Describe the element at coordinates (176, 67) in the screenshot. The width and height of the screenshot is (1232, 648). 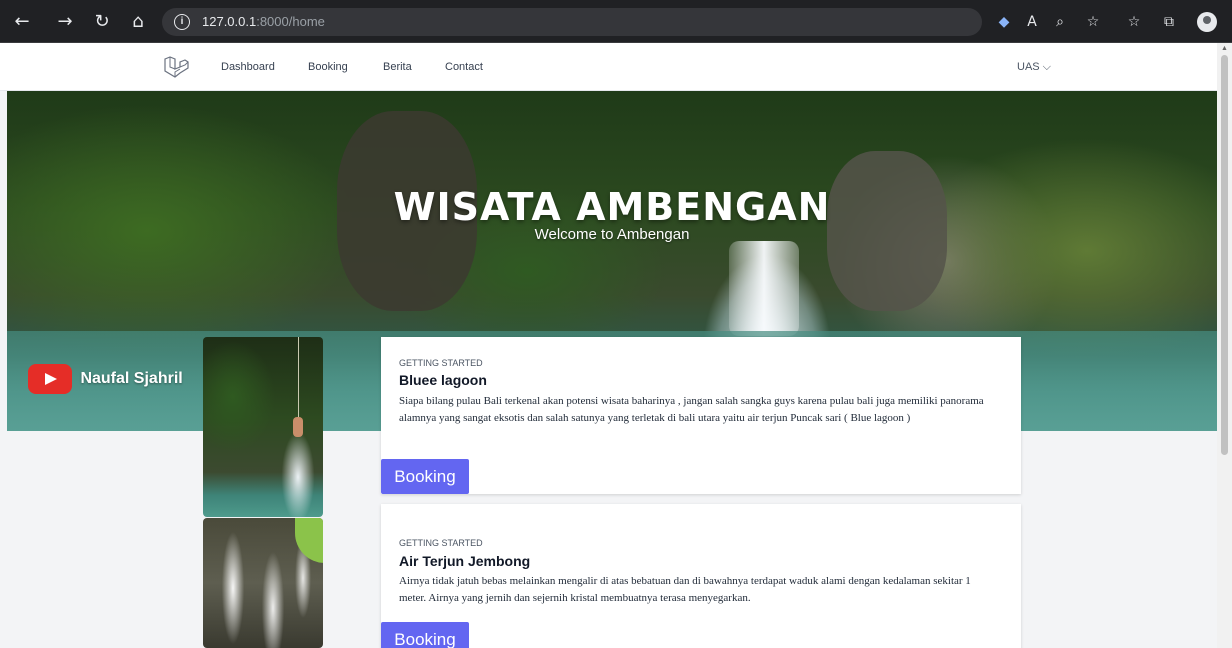
I see `laravel-logo-icon` at that location.